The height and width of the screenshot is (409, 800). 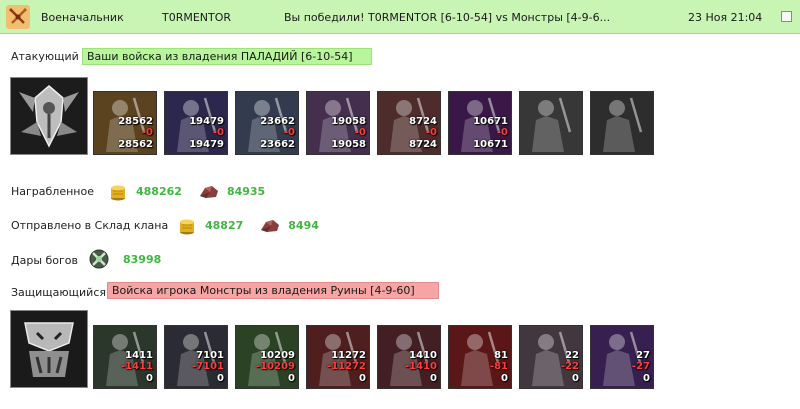 What do you see at coordinates (194, 191) in the screenshot?
I see `loot-resources: 488262 84935` at bounding box center [194, 191].